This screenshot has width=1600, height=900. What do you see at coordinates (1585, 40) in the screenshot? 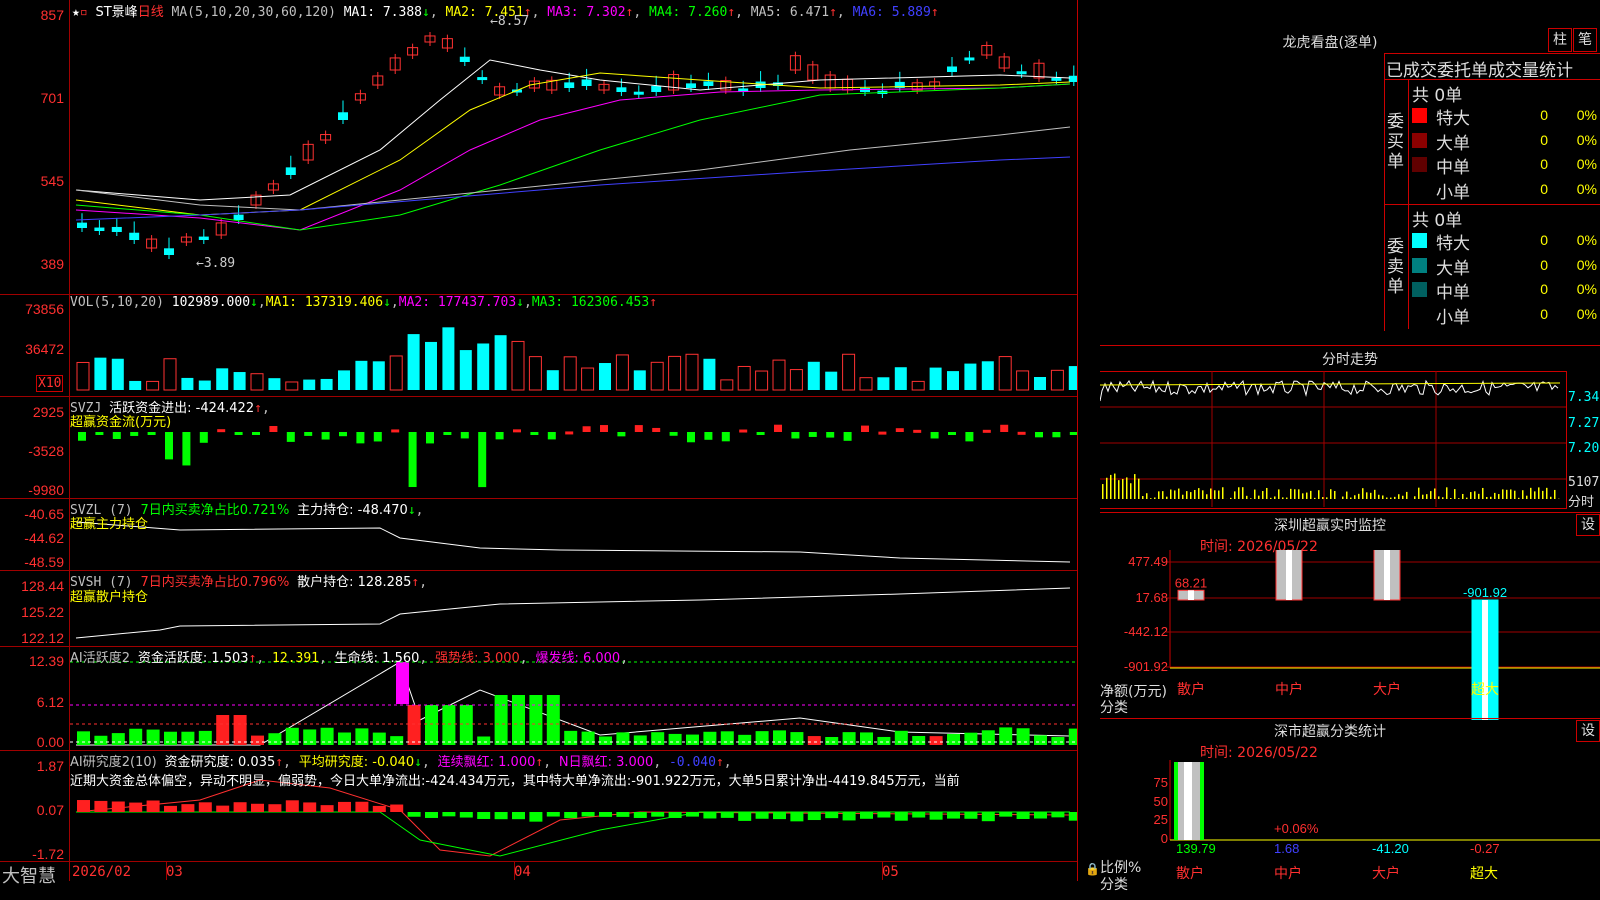
I see `tick-mode-button: 笔` at bounding box center [1585, 40].